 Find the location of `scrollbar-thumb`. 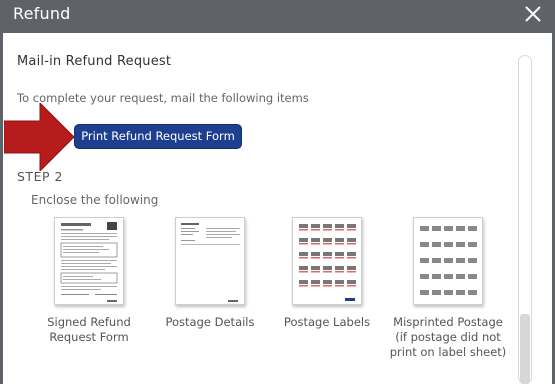

scrollbar-thumb is located at coordinates (525, 349).